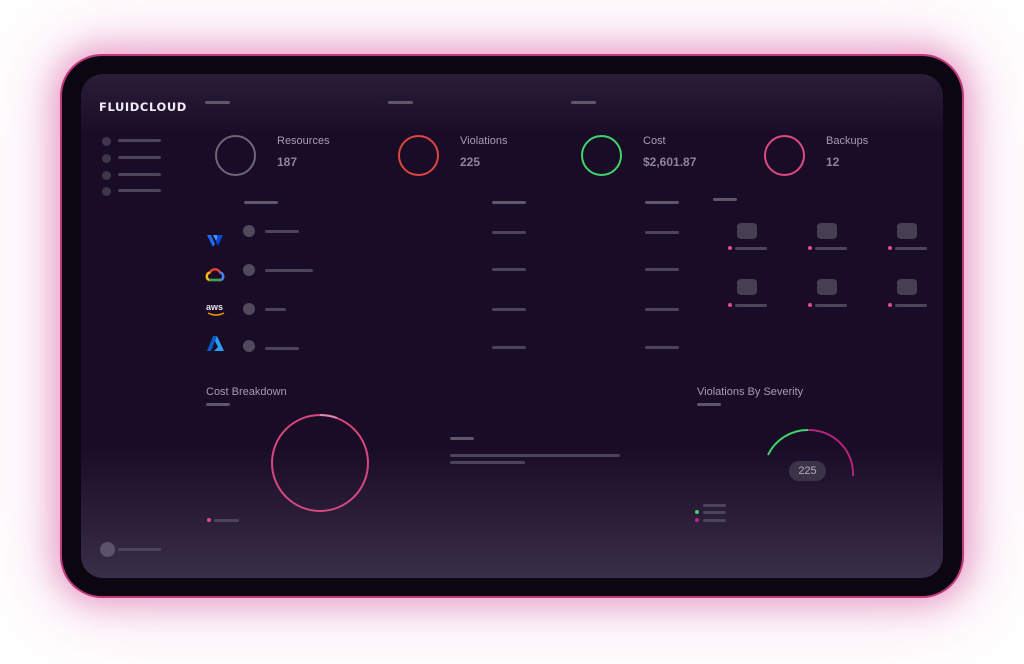 The image size is (1024, 664). I want to click on cost-ring-icon, so click(601, 155).